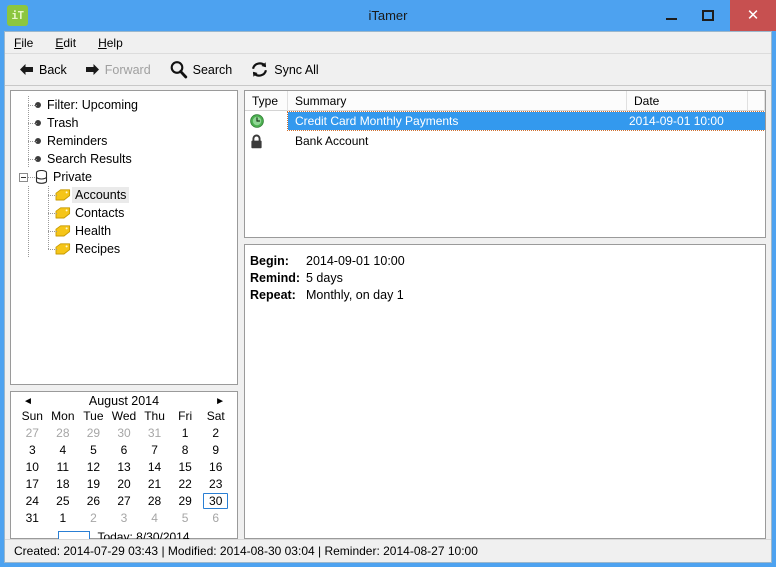 Image resolution: width=776 pixels, height=567 pixels. I want to click on tree-item-reminders: Reminders, so click(124, 141).